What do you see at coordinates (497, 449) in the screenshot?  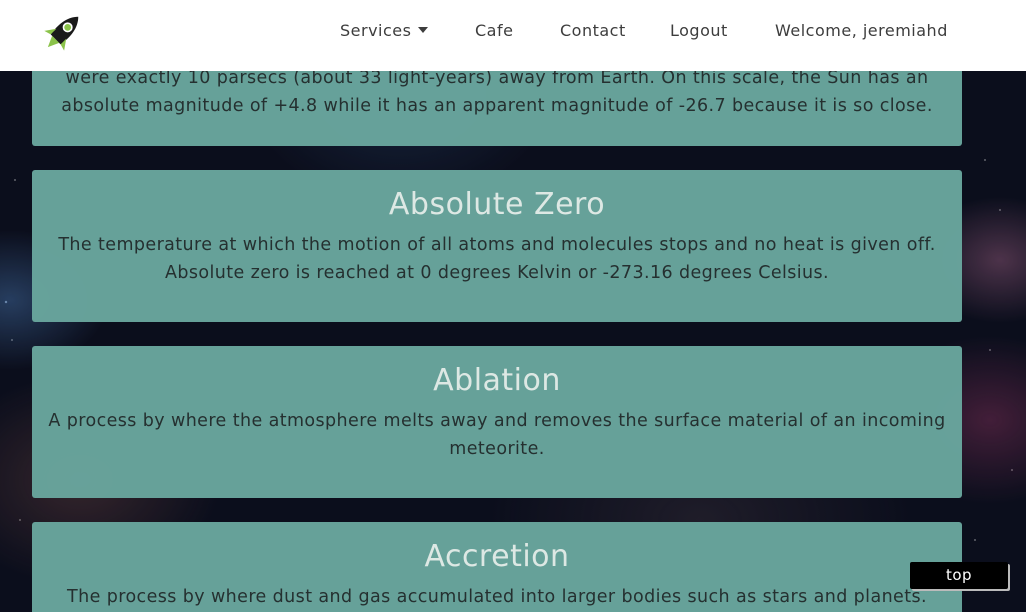 I see `card-description-line: meteorite.` at bounding box center [497, 449].